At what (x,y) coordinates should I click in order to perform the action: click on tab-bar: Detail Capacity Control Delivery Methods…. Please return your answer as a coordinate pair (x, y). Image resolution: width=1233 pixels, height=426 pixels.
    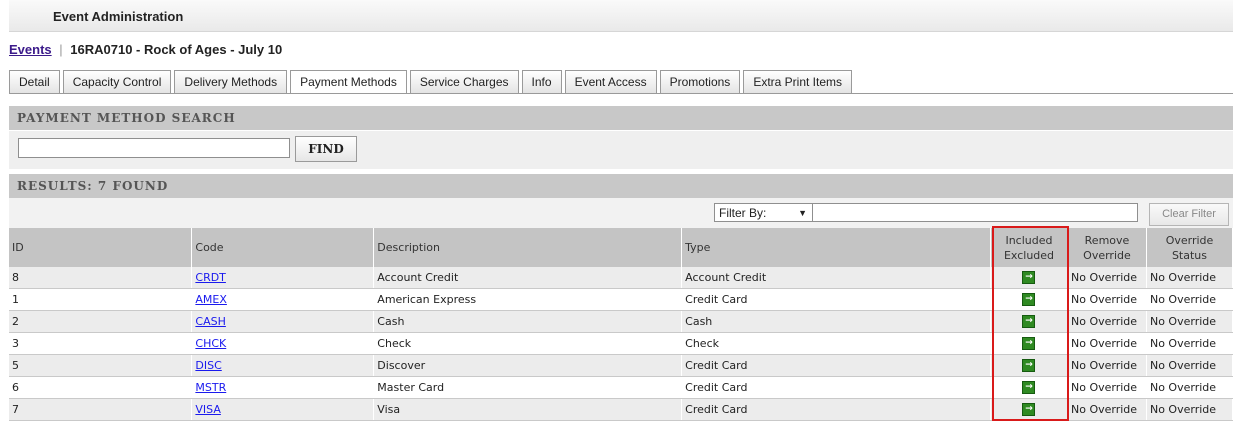
    Looking at the image, I should click on (432, 82).